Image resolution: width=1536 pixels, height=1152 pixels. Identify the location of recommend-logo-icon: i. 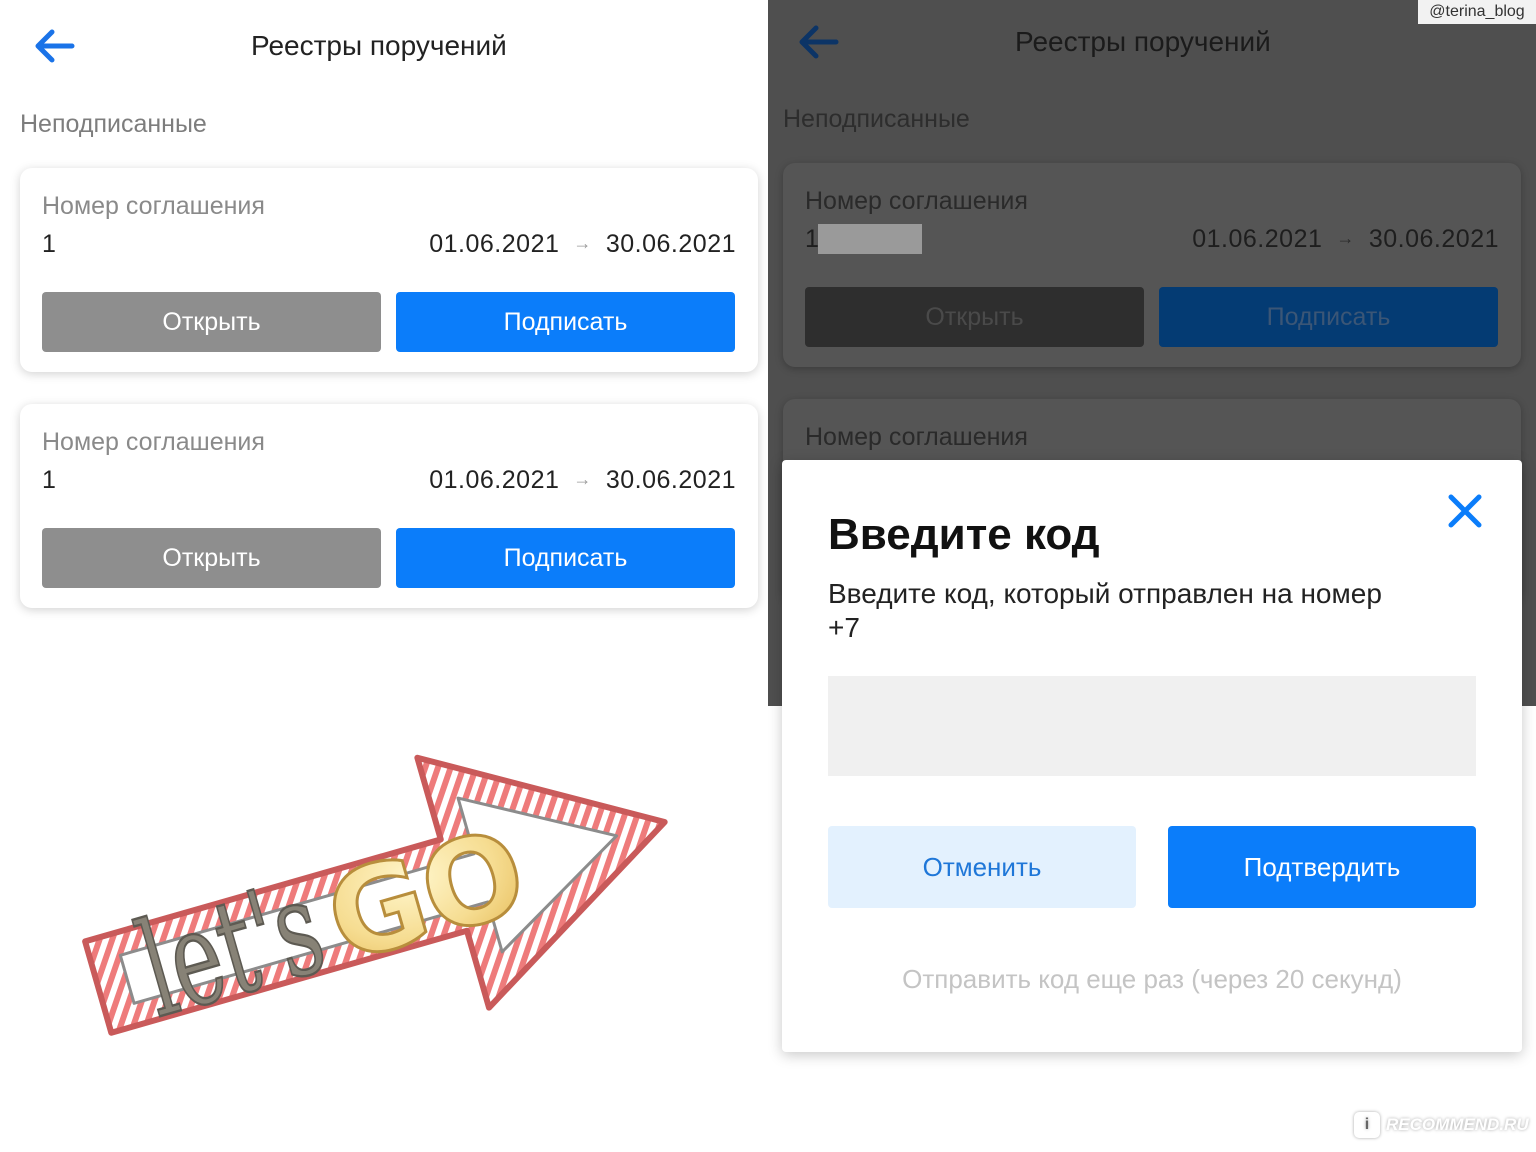
(1367, 1125).